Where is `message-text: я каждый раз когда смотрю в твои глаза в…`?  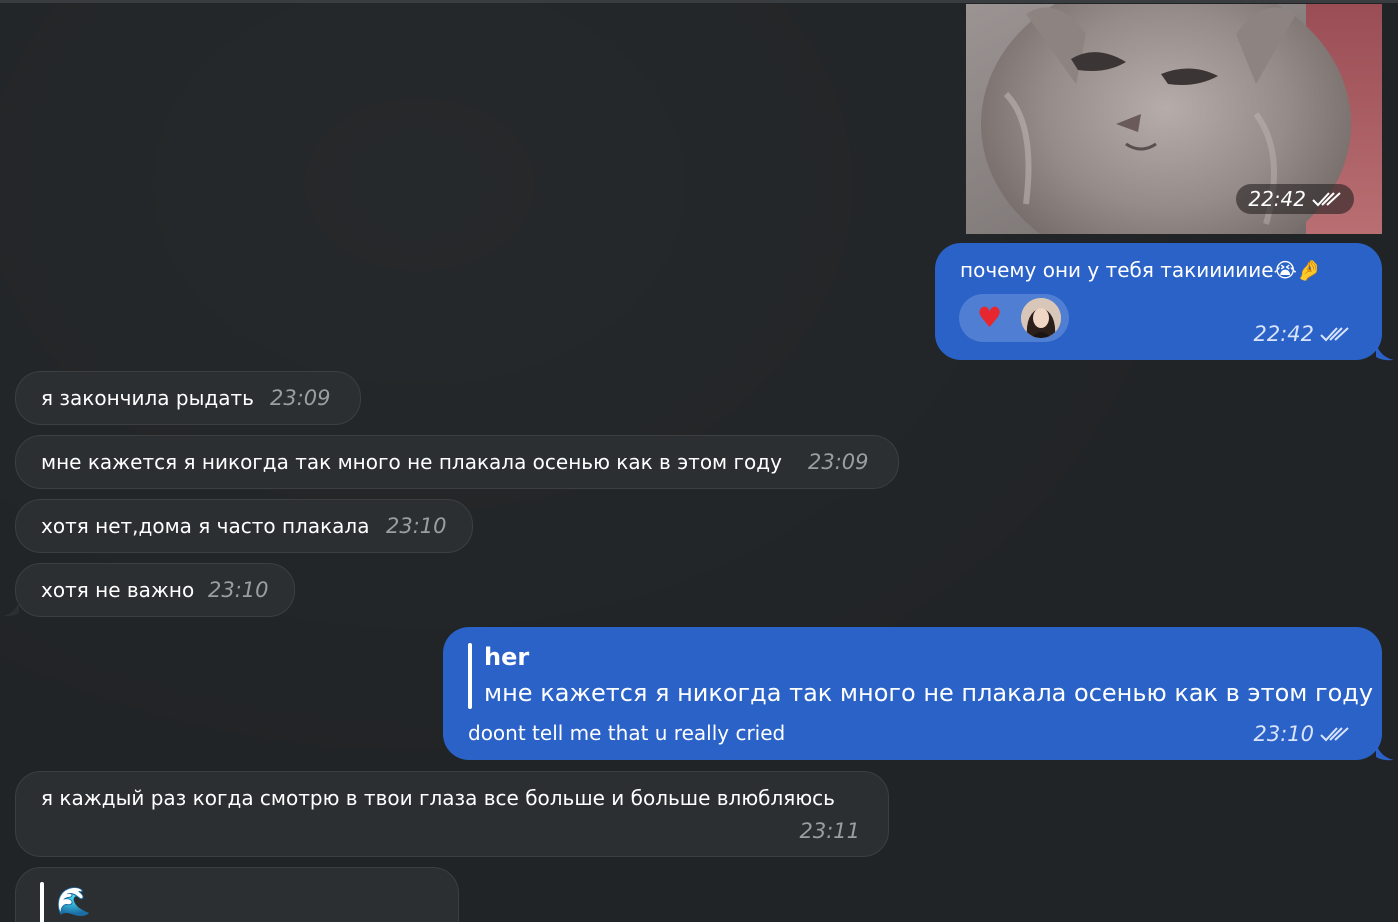
message-text: я каждый раз когда смотрю в твои глаза в… is located at coordinates (438, 798).